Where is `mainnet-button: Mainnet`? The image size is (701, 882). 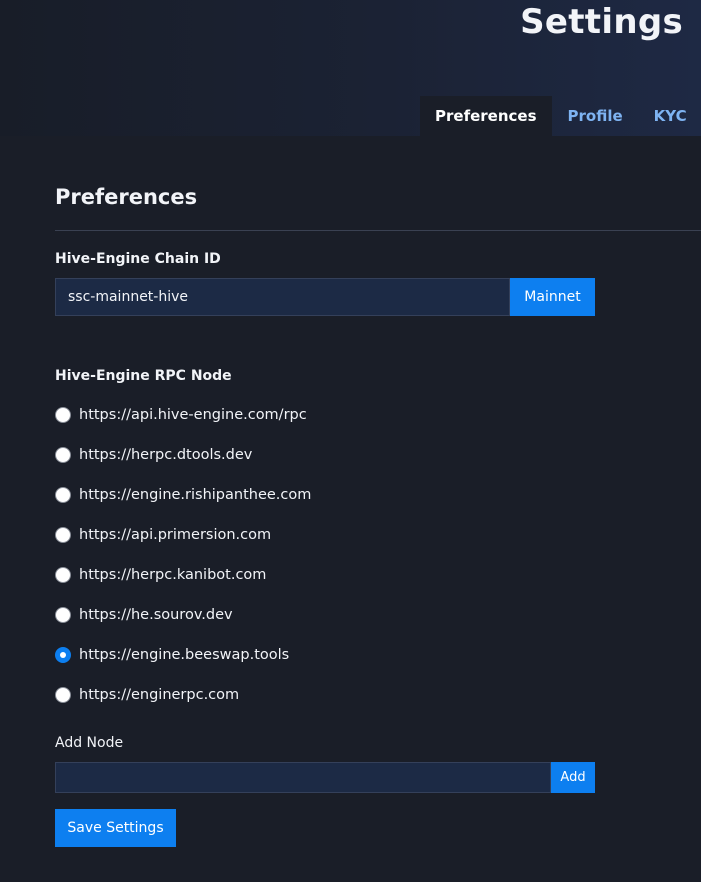 mainnet-button: Mainnet is located at coordinates (552, 297).